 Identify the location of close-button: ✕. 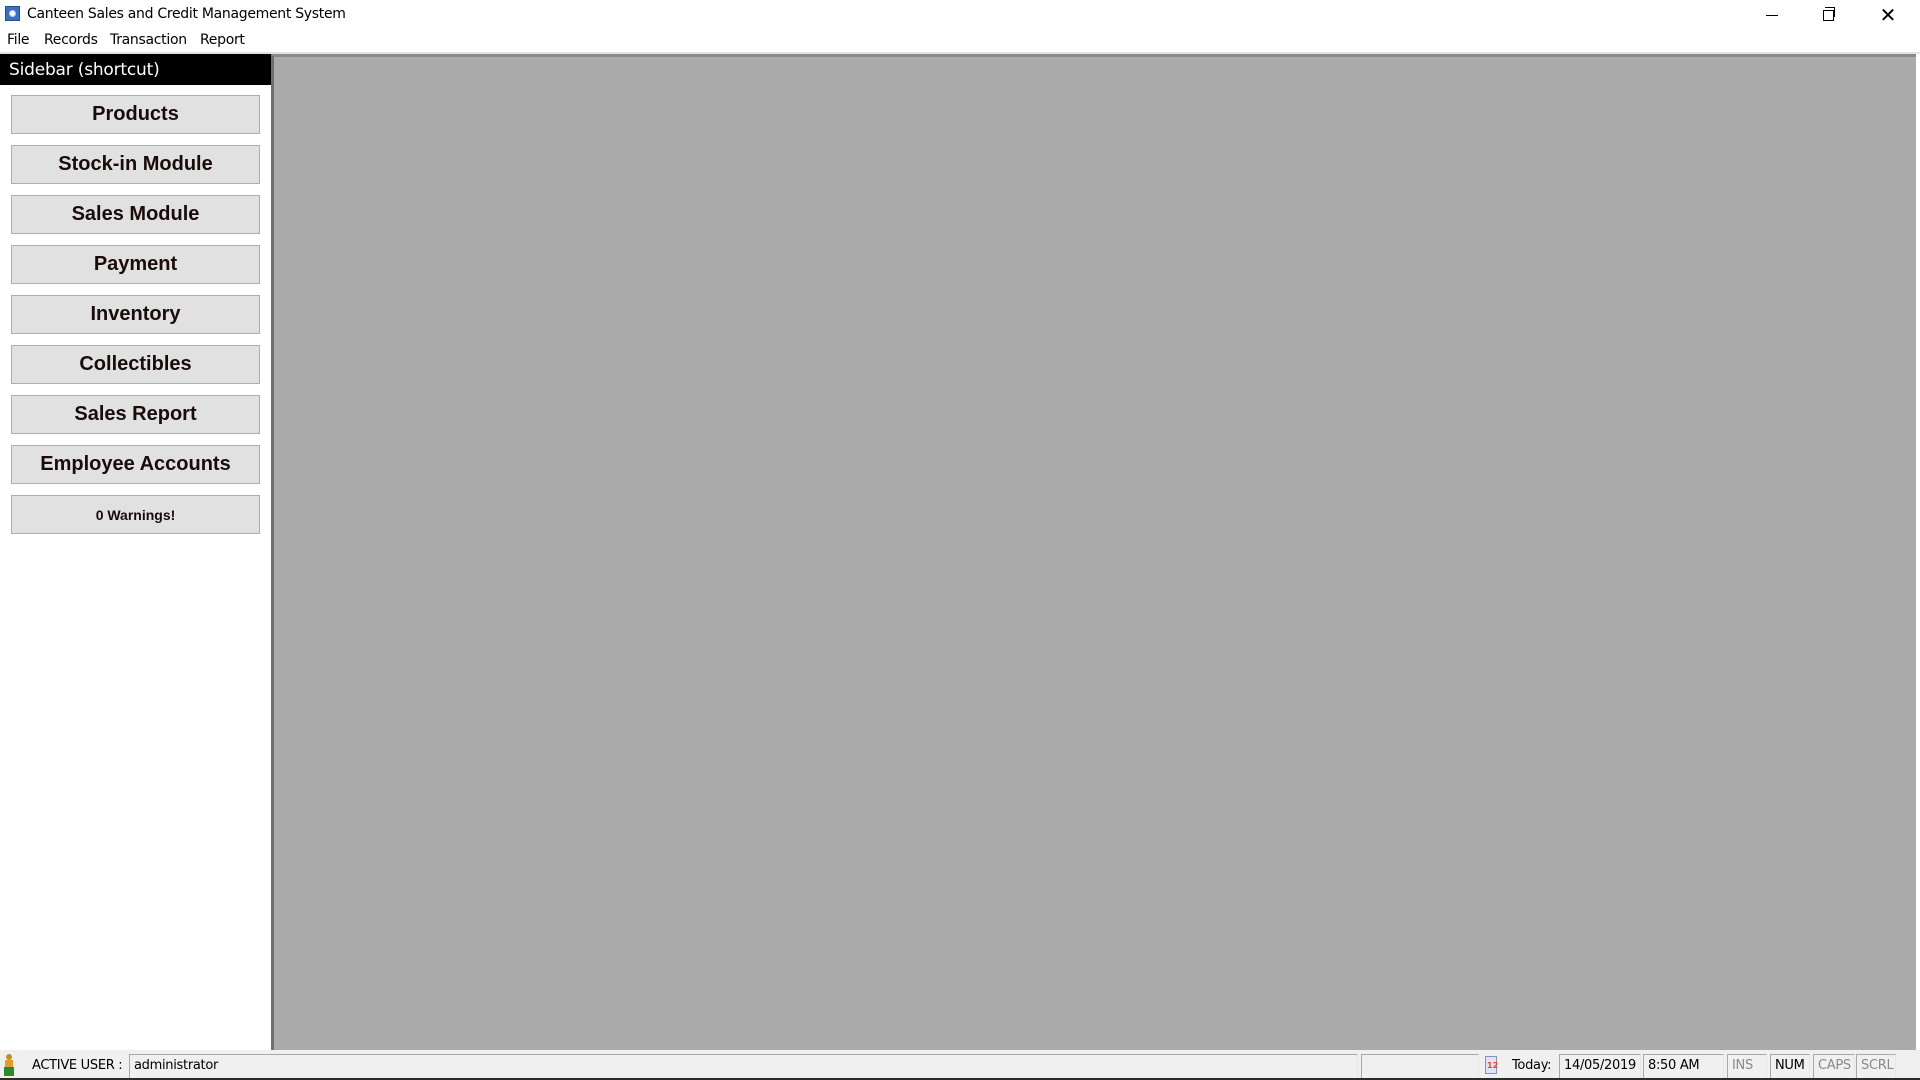
(1888, 15).